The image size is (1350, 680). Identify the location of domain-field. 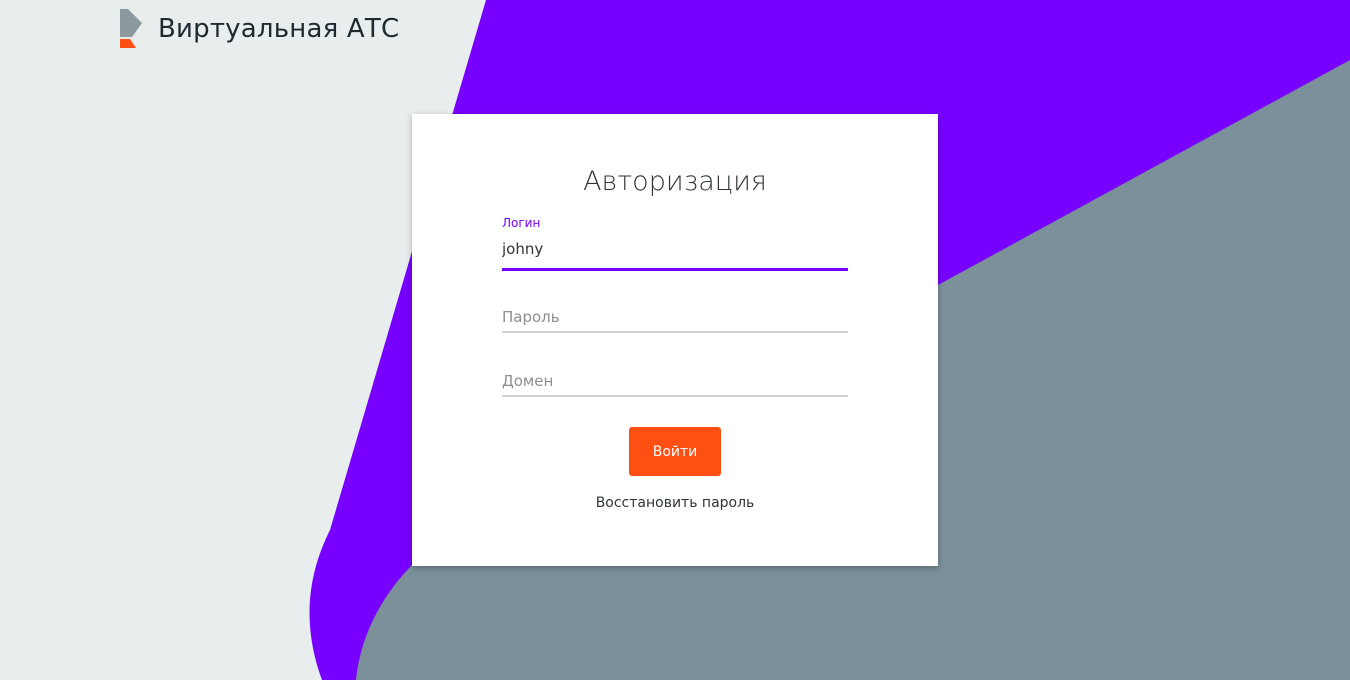
(675, 382).